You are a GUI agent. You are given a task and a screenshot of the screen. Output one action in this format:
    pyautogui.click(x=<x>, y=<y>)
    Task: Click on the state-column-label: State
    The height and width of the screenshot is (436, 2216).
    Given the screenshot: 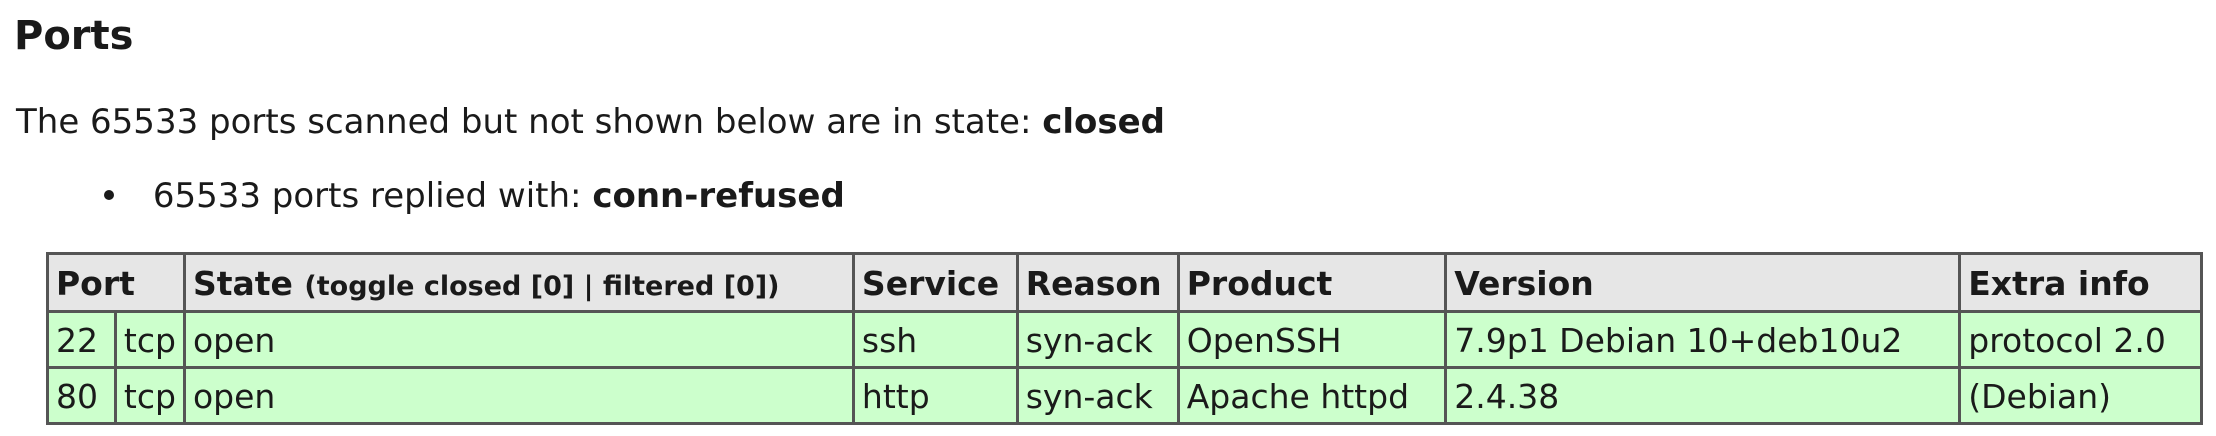 What is the action you would take?
    pyautogui.click(x=242, y=283)
    